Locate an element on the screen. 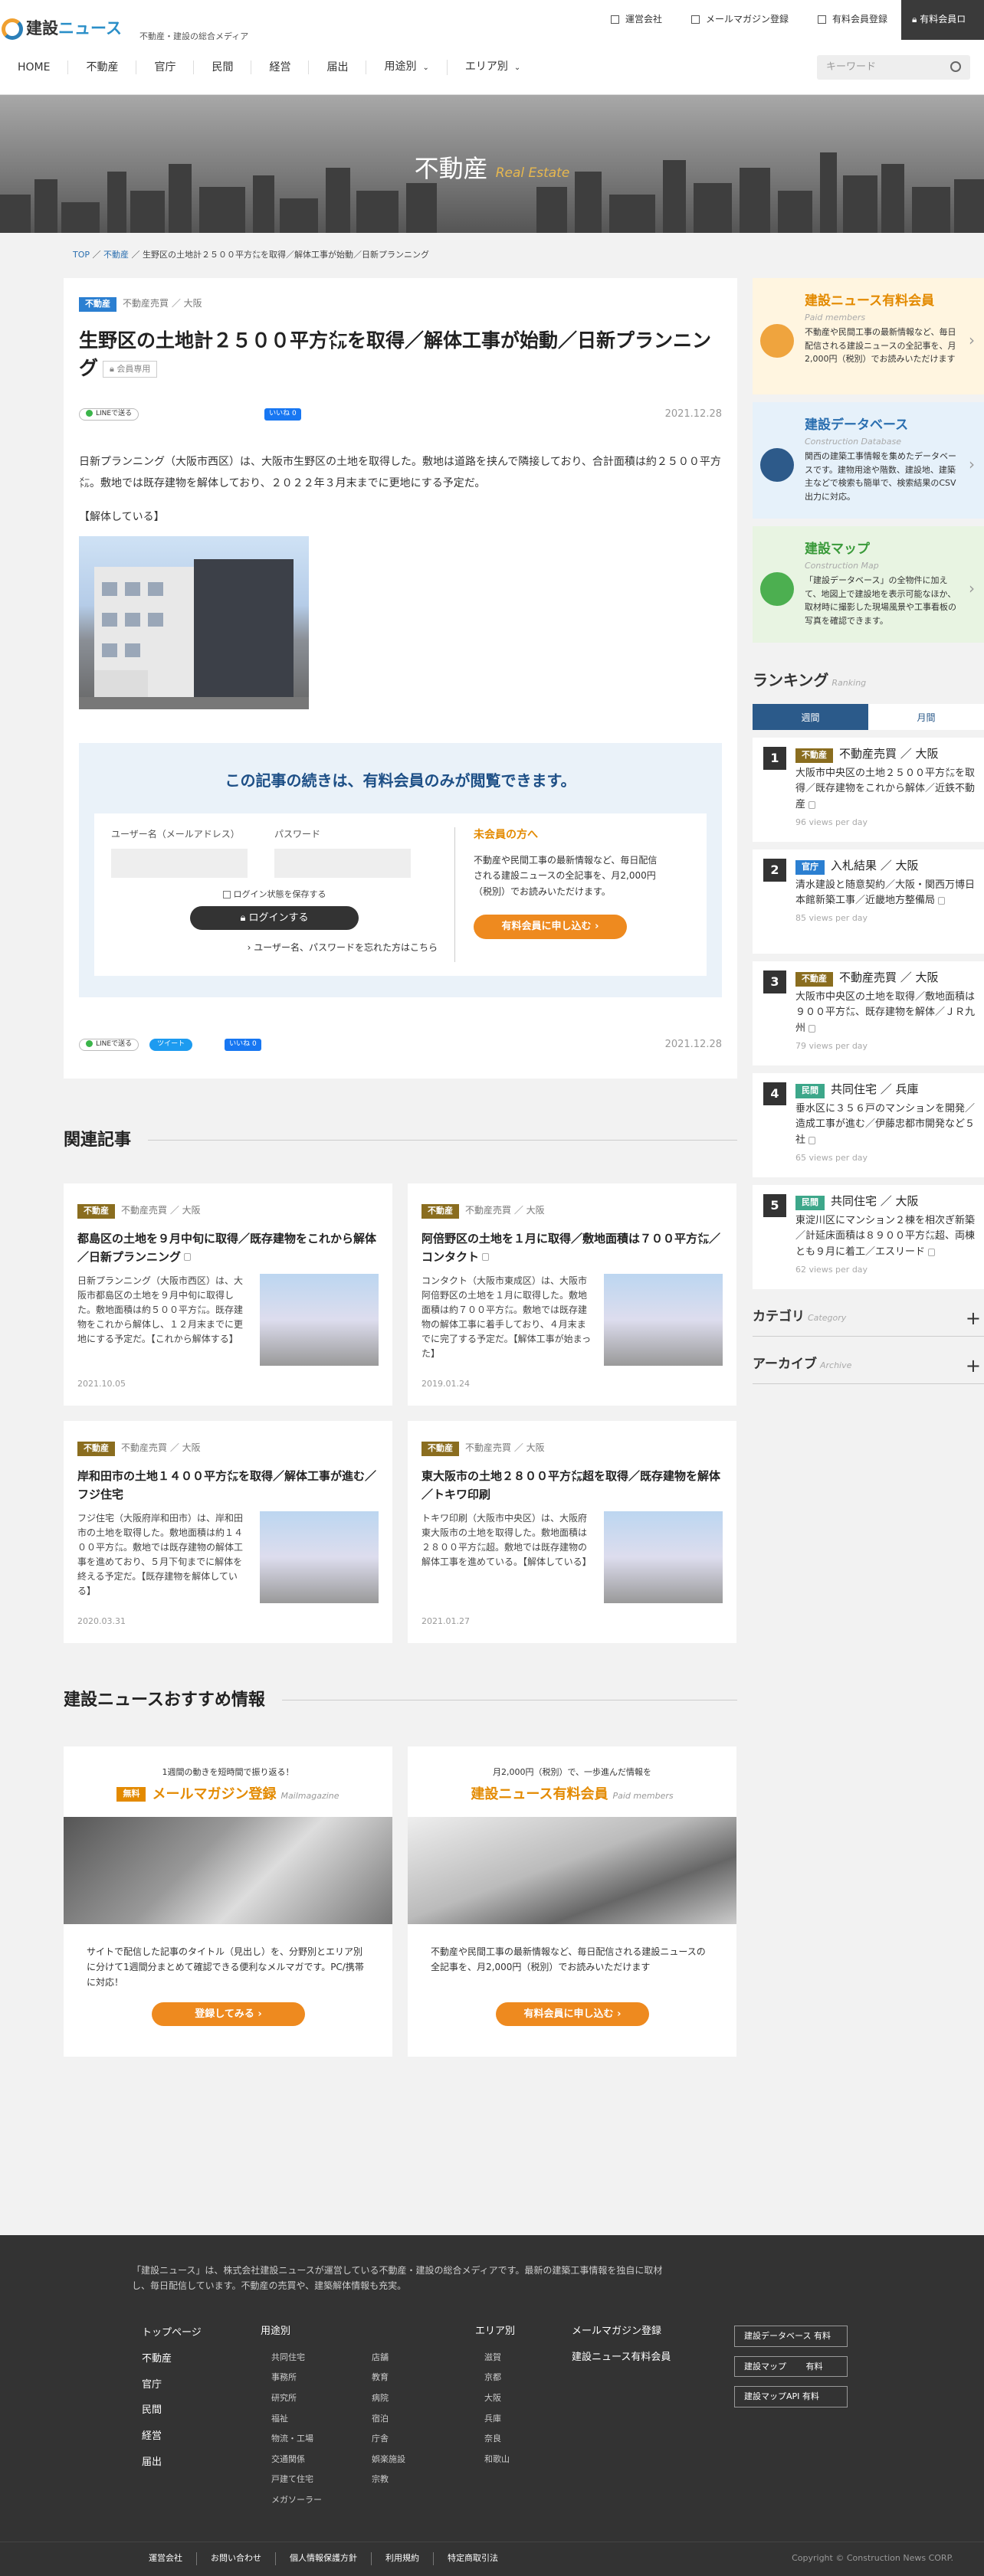 This screenshot has width=984, height=2576. footer-database-button: 建設データベース 有料 is located at coordinates (791, 2336).